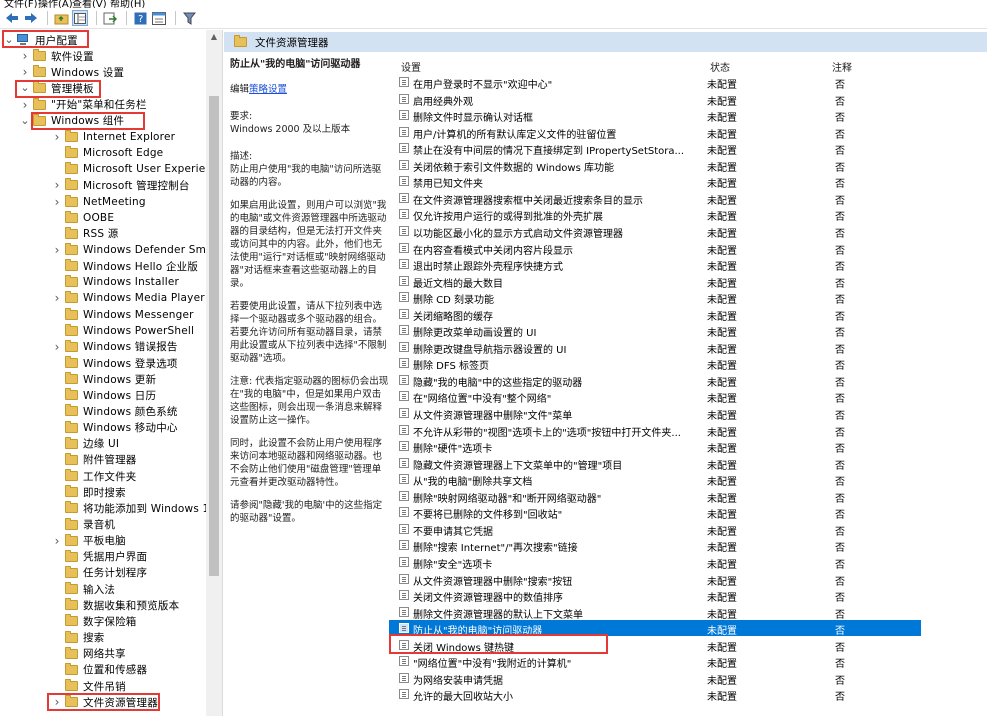  Describe the element at coordinates (123, 331) in the screenshot. I see `tree-item: Windows PowerShell` at that location.